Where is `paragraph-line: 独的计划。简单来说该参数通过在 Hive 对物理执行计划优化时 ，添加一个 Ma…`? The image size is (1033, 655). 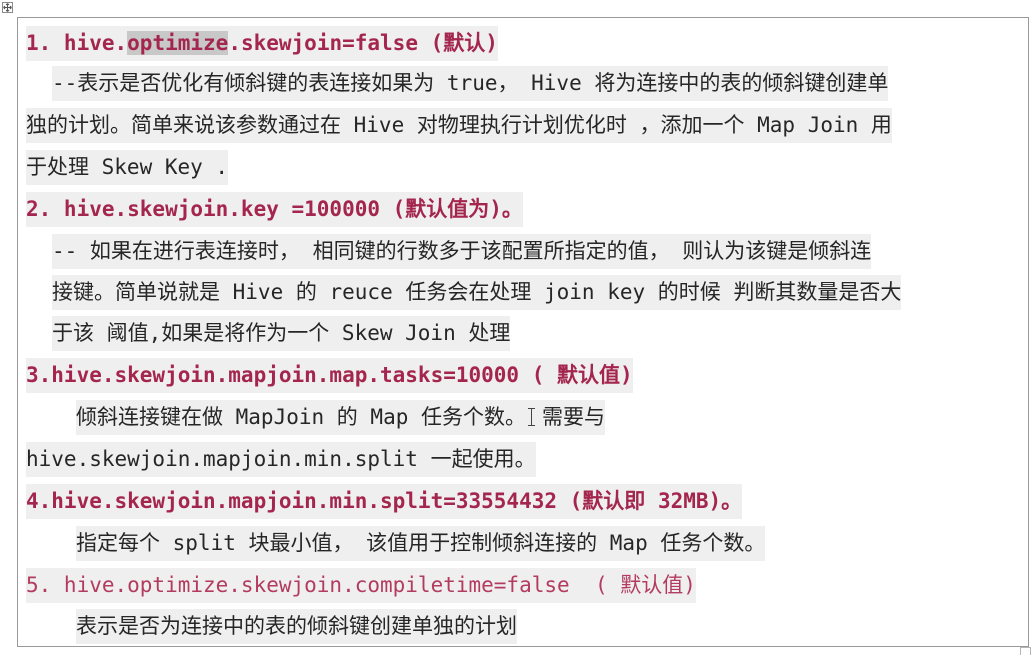
paragraph-line: 独的计划。简单来说该参数通过在 Hive 对物理执行计划优化时 ，添加一个 Ma… is located at coordinates (459, 125).